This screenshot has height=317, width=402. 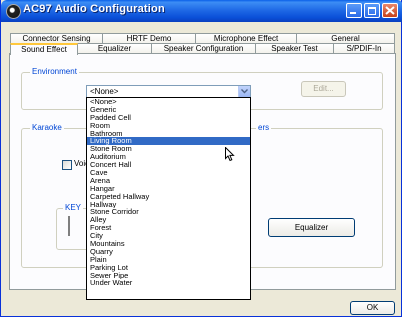 What do you see at coordinates (168, 276) in the screenshot?
I see `list-item: Sewer Pipe` at bounding box center [168, 276].